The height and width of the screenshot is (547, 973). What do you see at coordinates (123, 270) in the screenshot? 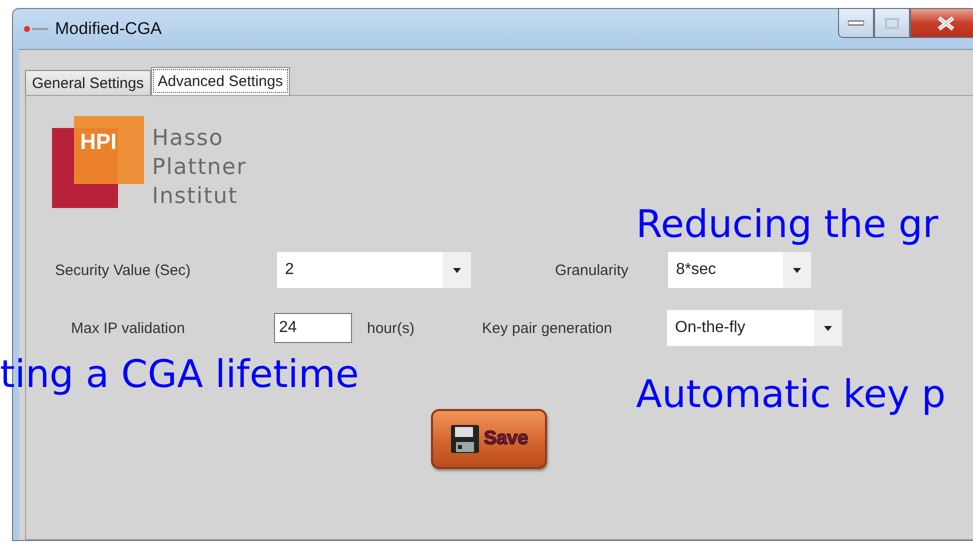
I see `field-label: Security Value (Sec)` at bounding box center [123, 270].